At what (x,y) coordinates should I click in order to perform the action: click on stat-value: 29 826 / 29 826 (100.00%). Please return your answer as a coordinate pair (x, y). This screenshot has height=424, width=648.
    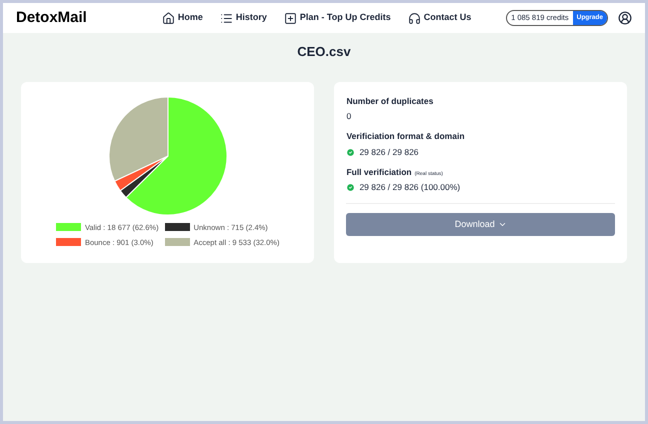
    Looking at the image, I should click on (409, 187).